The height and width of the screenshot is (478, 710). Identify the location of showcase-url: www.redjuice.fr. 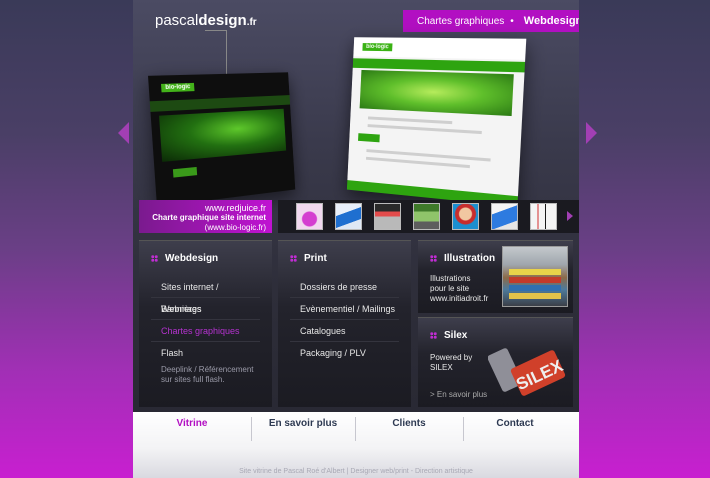
(202, 208).